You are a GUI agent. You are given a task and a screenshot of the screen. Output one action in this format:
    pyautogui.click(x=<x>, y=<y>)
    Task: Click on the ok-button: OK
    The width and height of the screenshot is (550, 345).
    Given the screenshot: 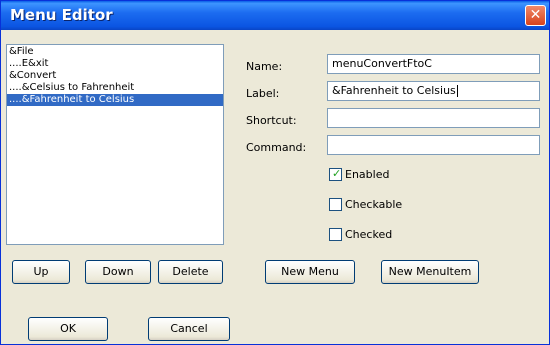 What is the action you would take?
    pyautogui.click(x=68, y=329)
    